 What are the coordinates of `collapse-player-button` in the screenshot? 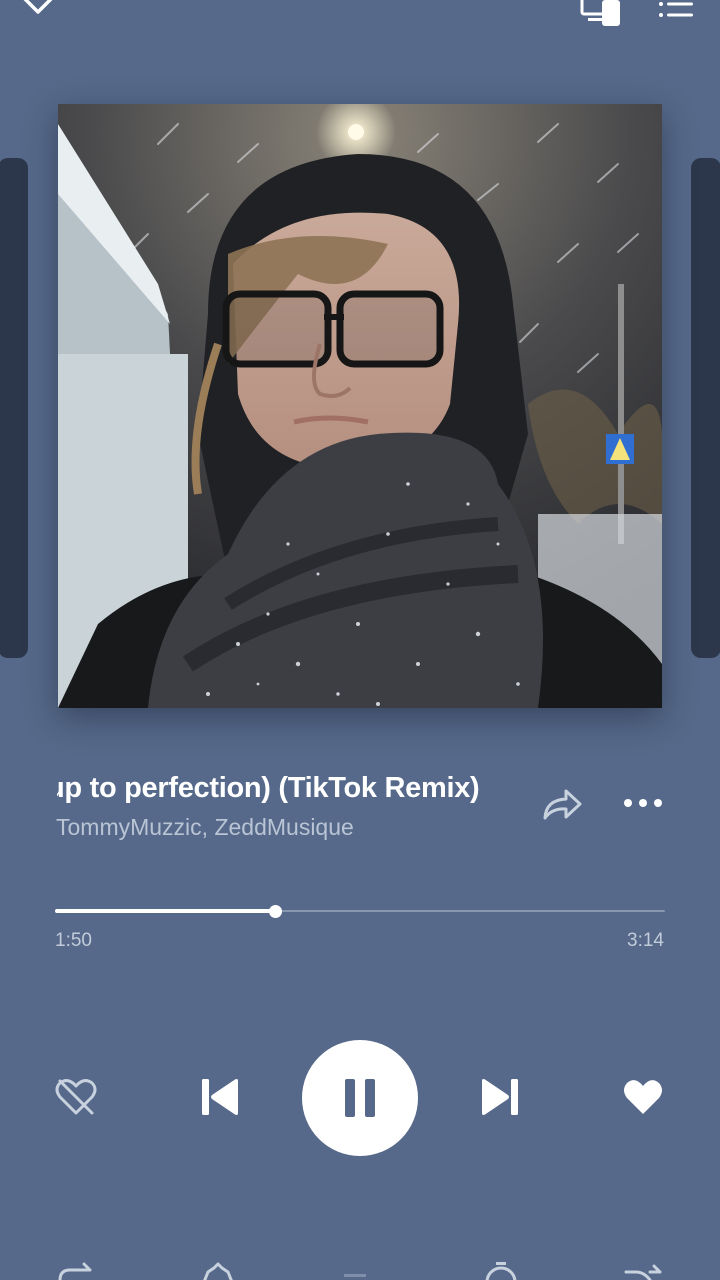 It's located at (38, 10).